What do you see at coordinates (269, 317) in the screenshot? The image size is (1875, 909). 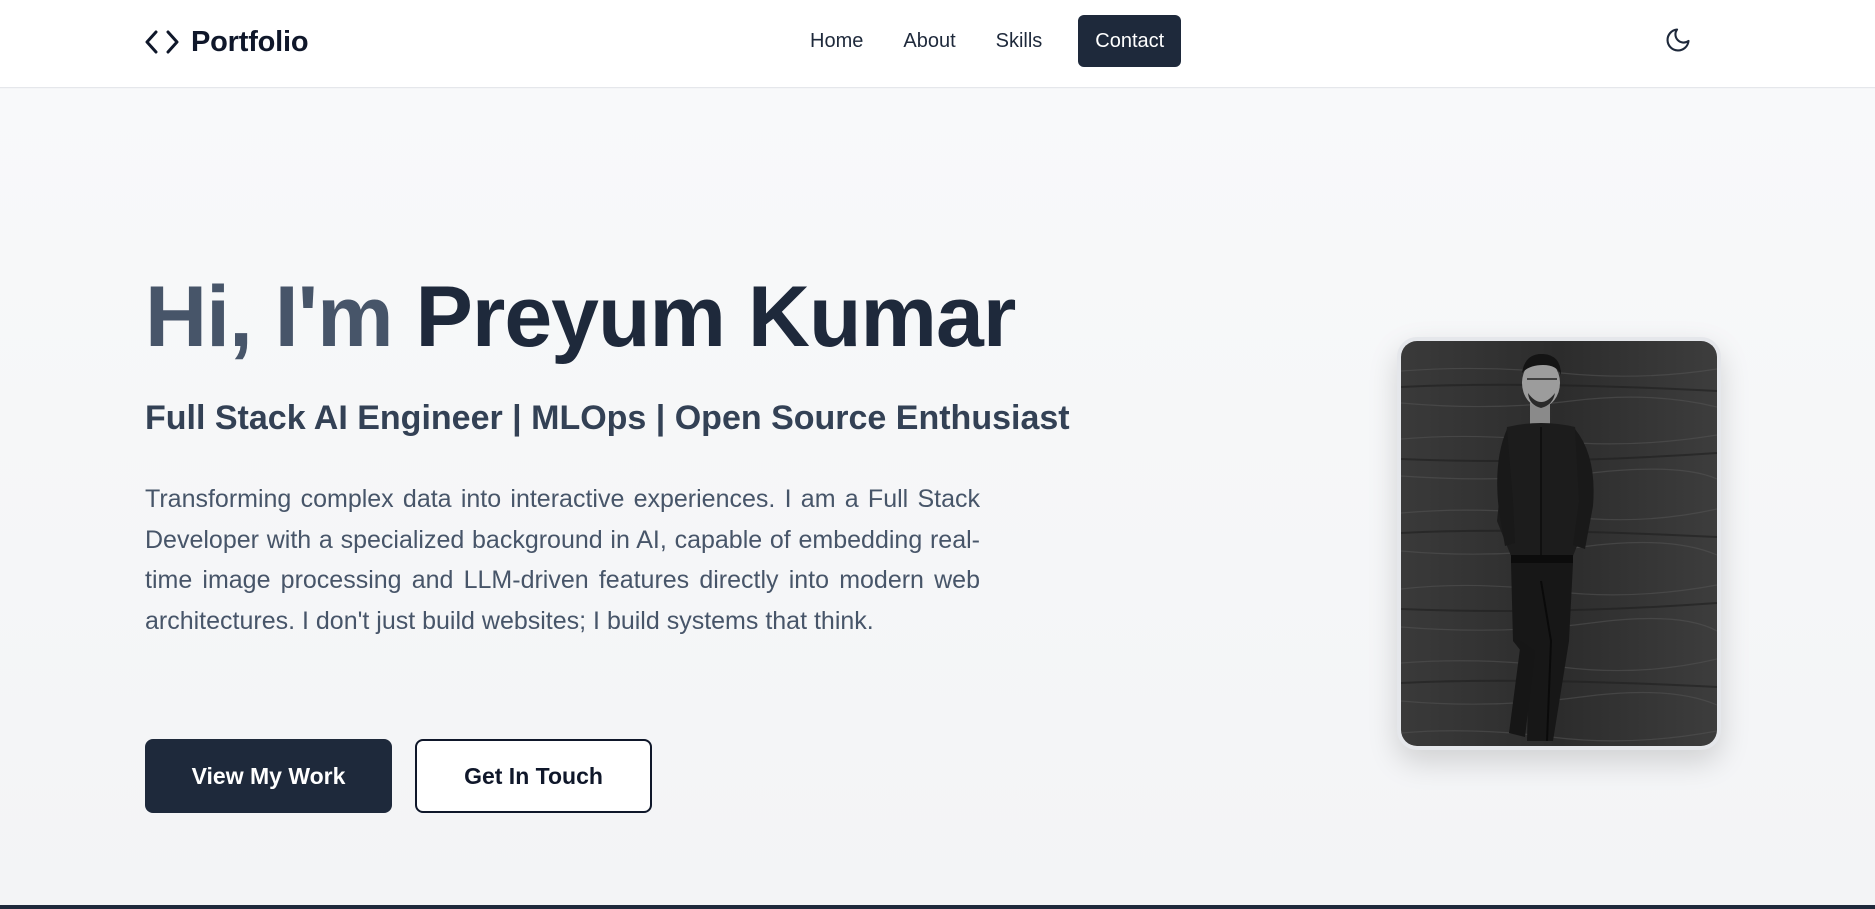 I see `hero-greeting: Hi, I'm` at bounding box center [269, 317].